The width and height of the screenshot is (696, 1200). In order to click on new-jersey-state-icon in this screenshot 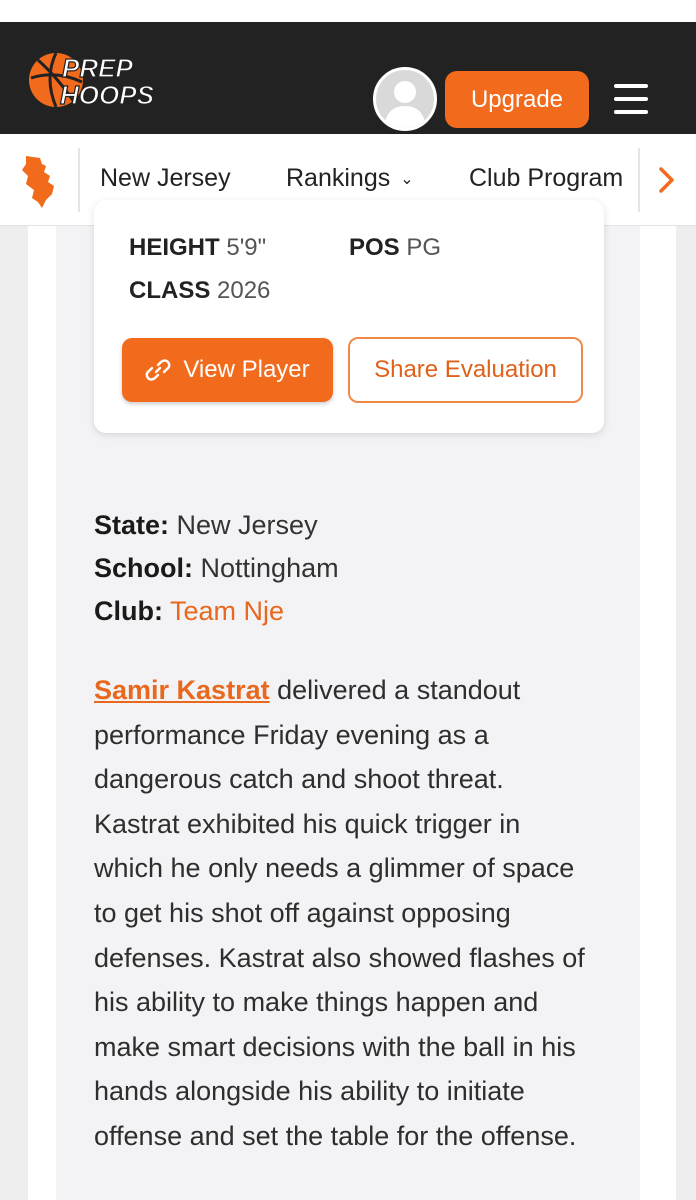, I will do `click(39, 182)`.